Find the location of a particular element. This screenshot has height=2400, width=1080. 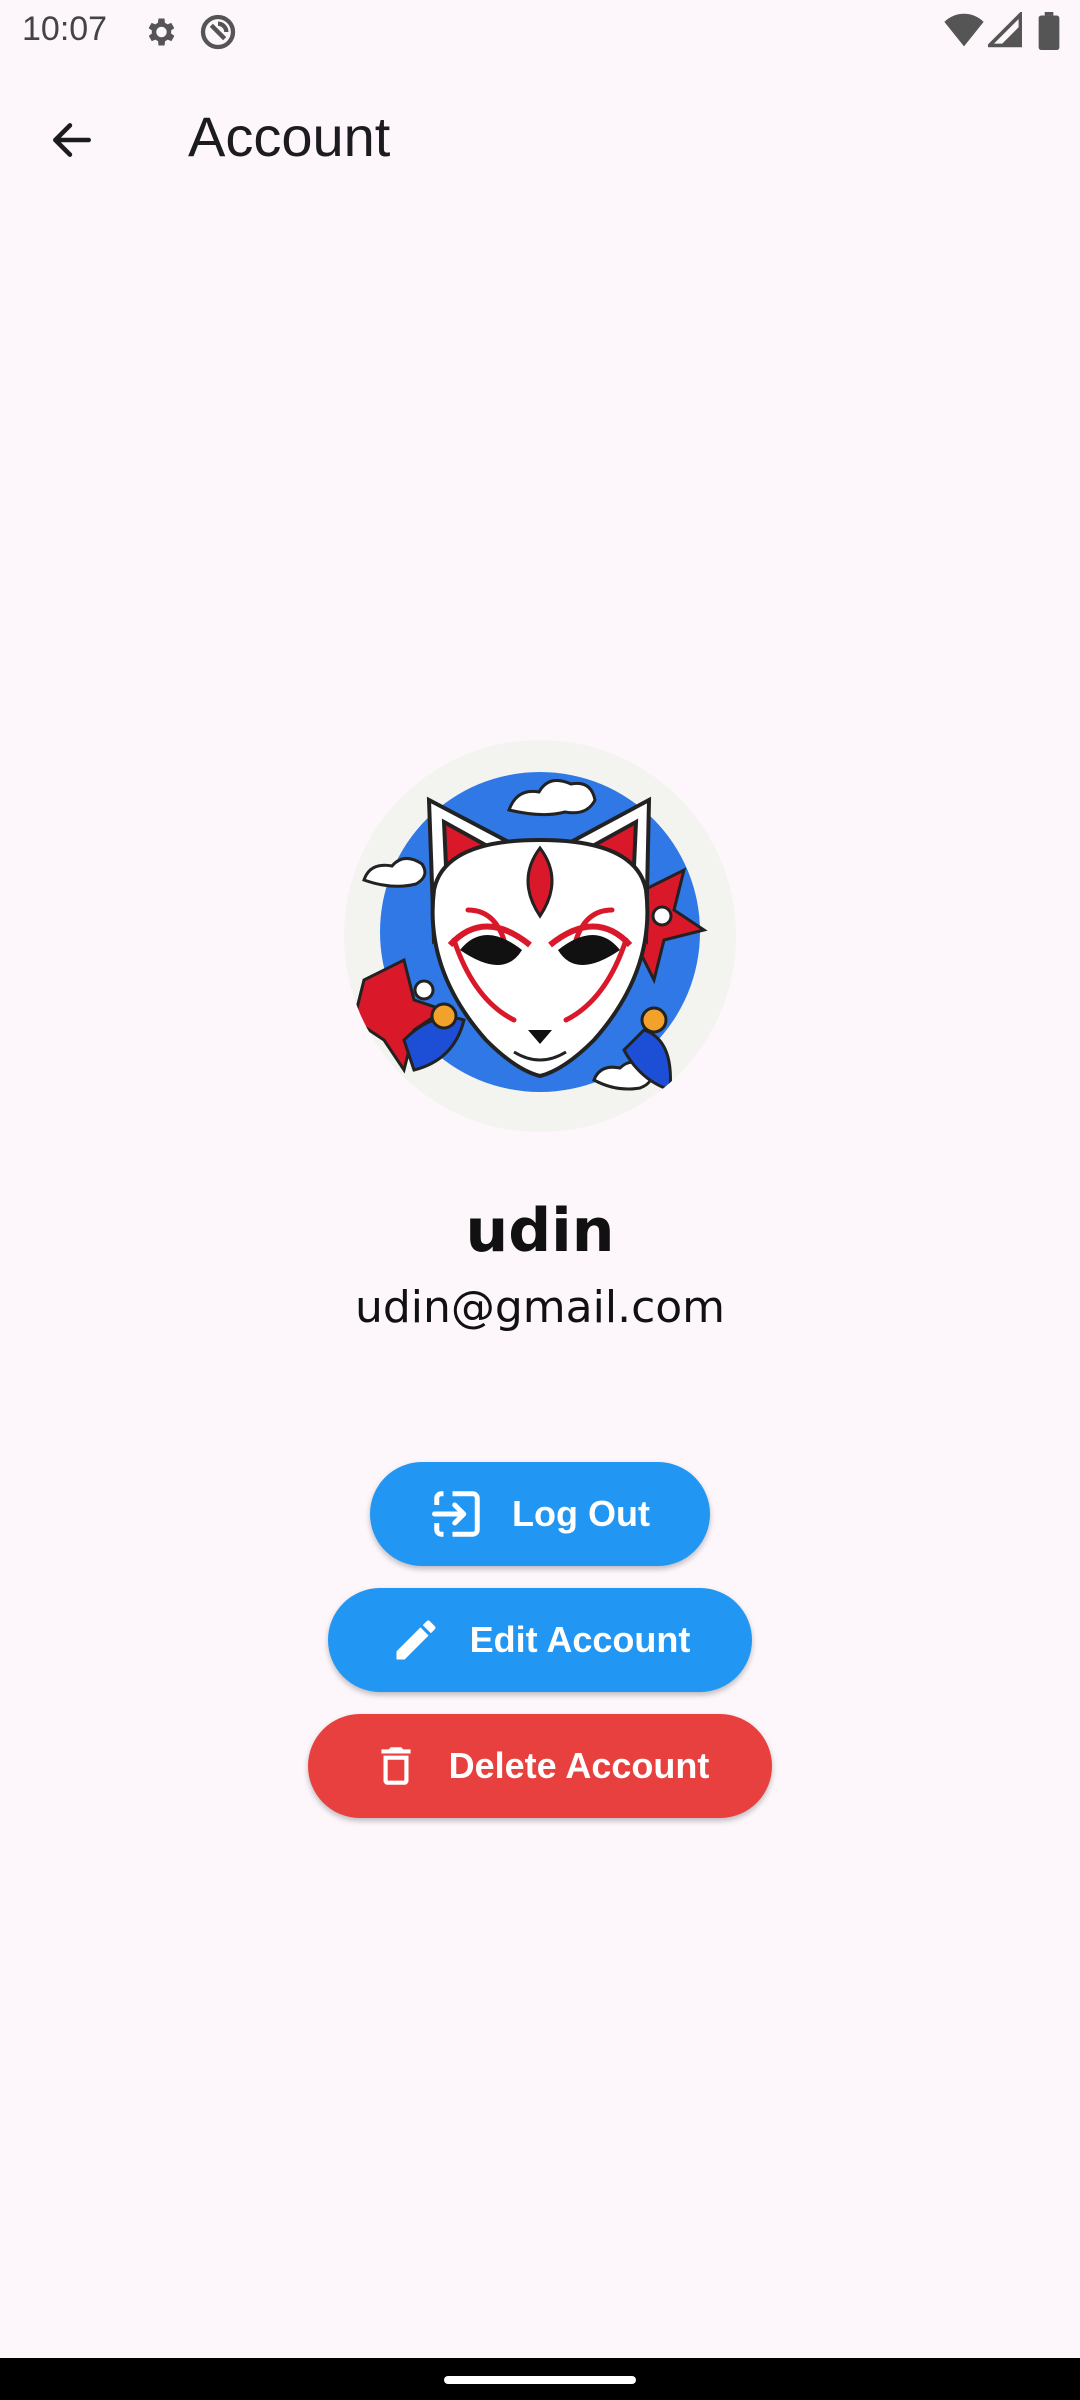

arrow-back-icon is located at coordinates (72, 142).